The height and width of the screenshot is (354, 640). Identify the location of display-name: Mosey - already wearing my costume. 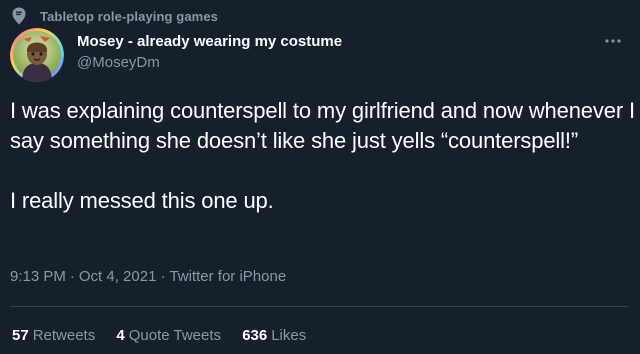
(209, 42).